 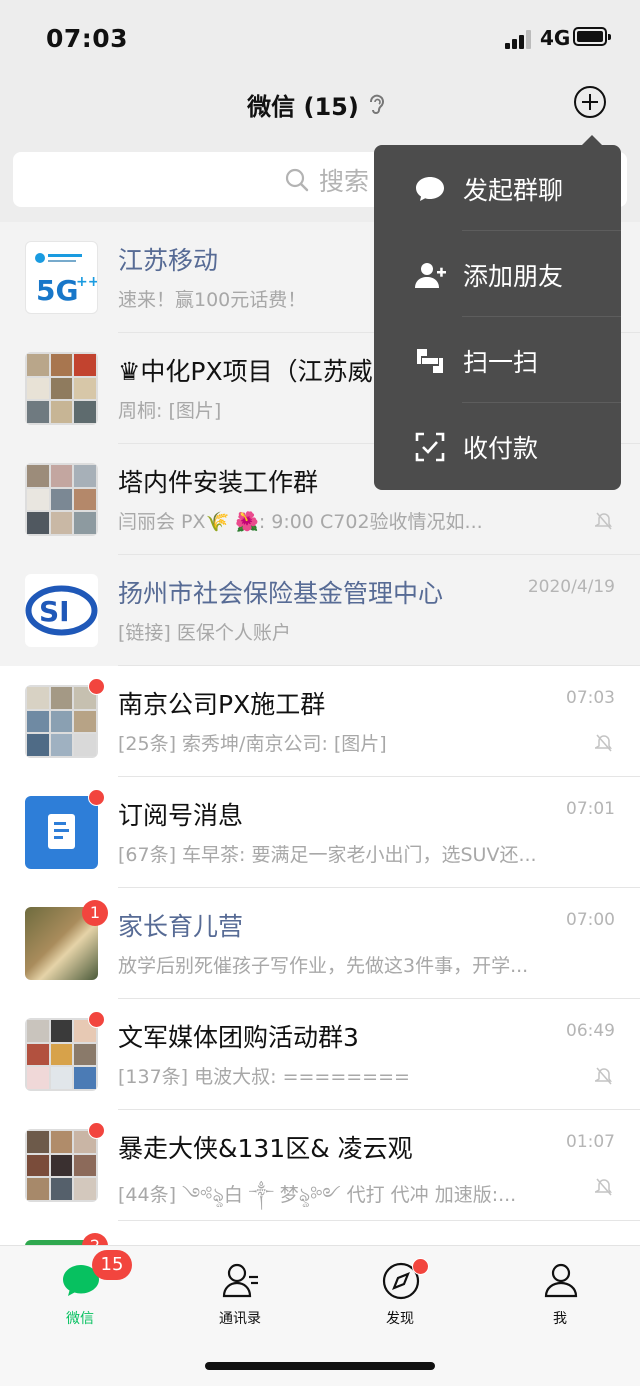 I want to click on battery-icon, so click(x=592, y=36).